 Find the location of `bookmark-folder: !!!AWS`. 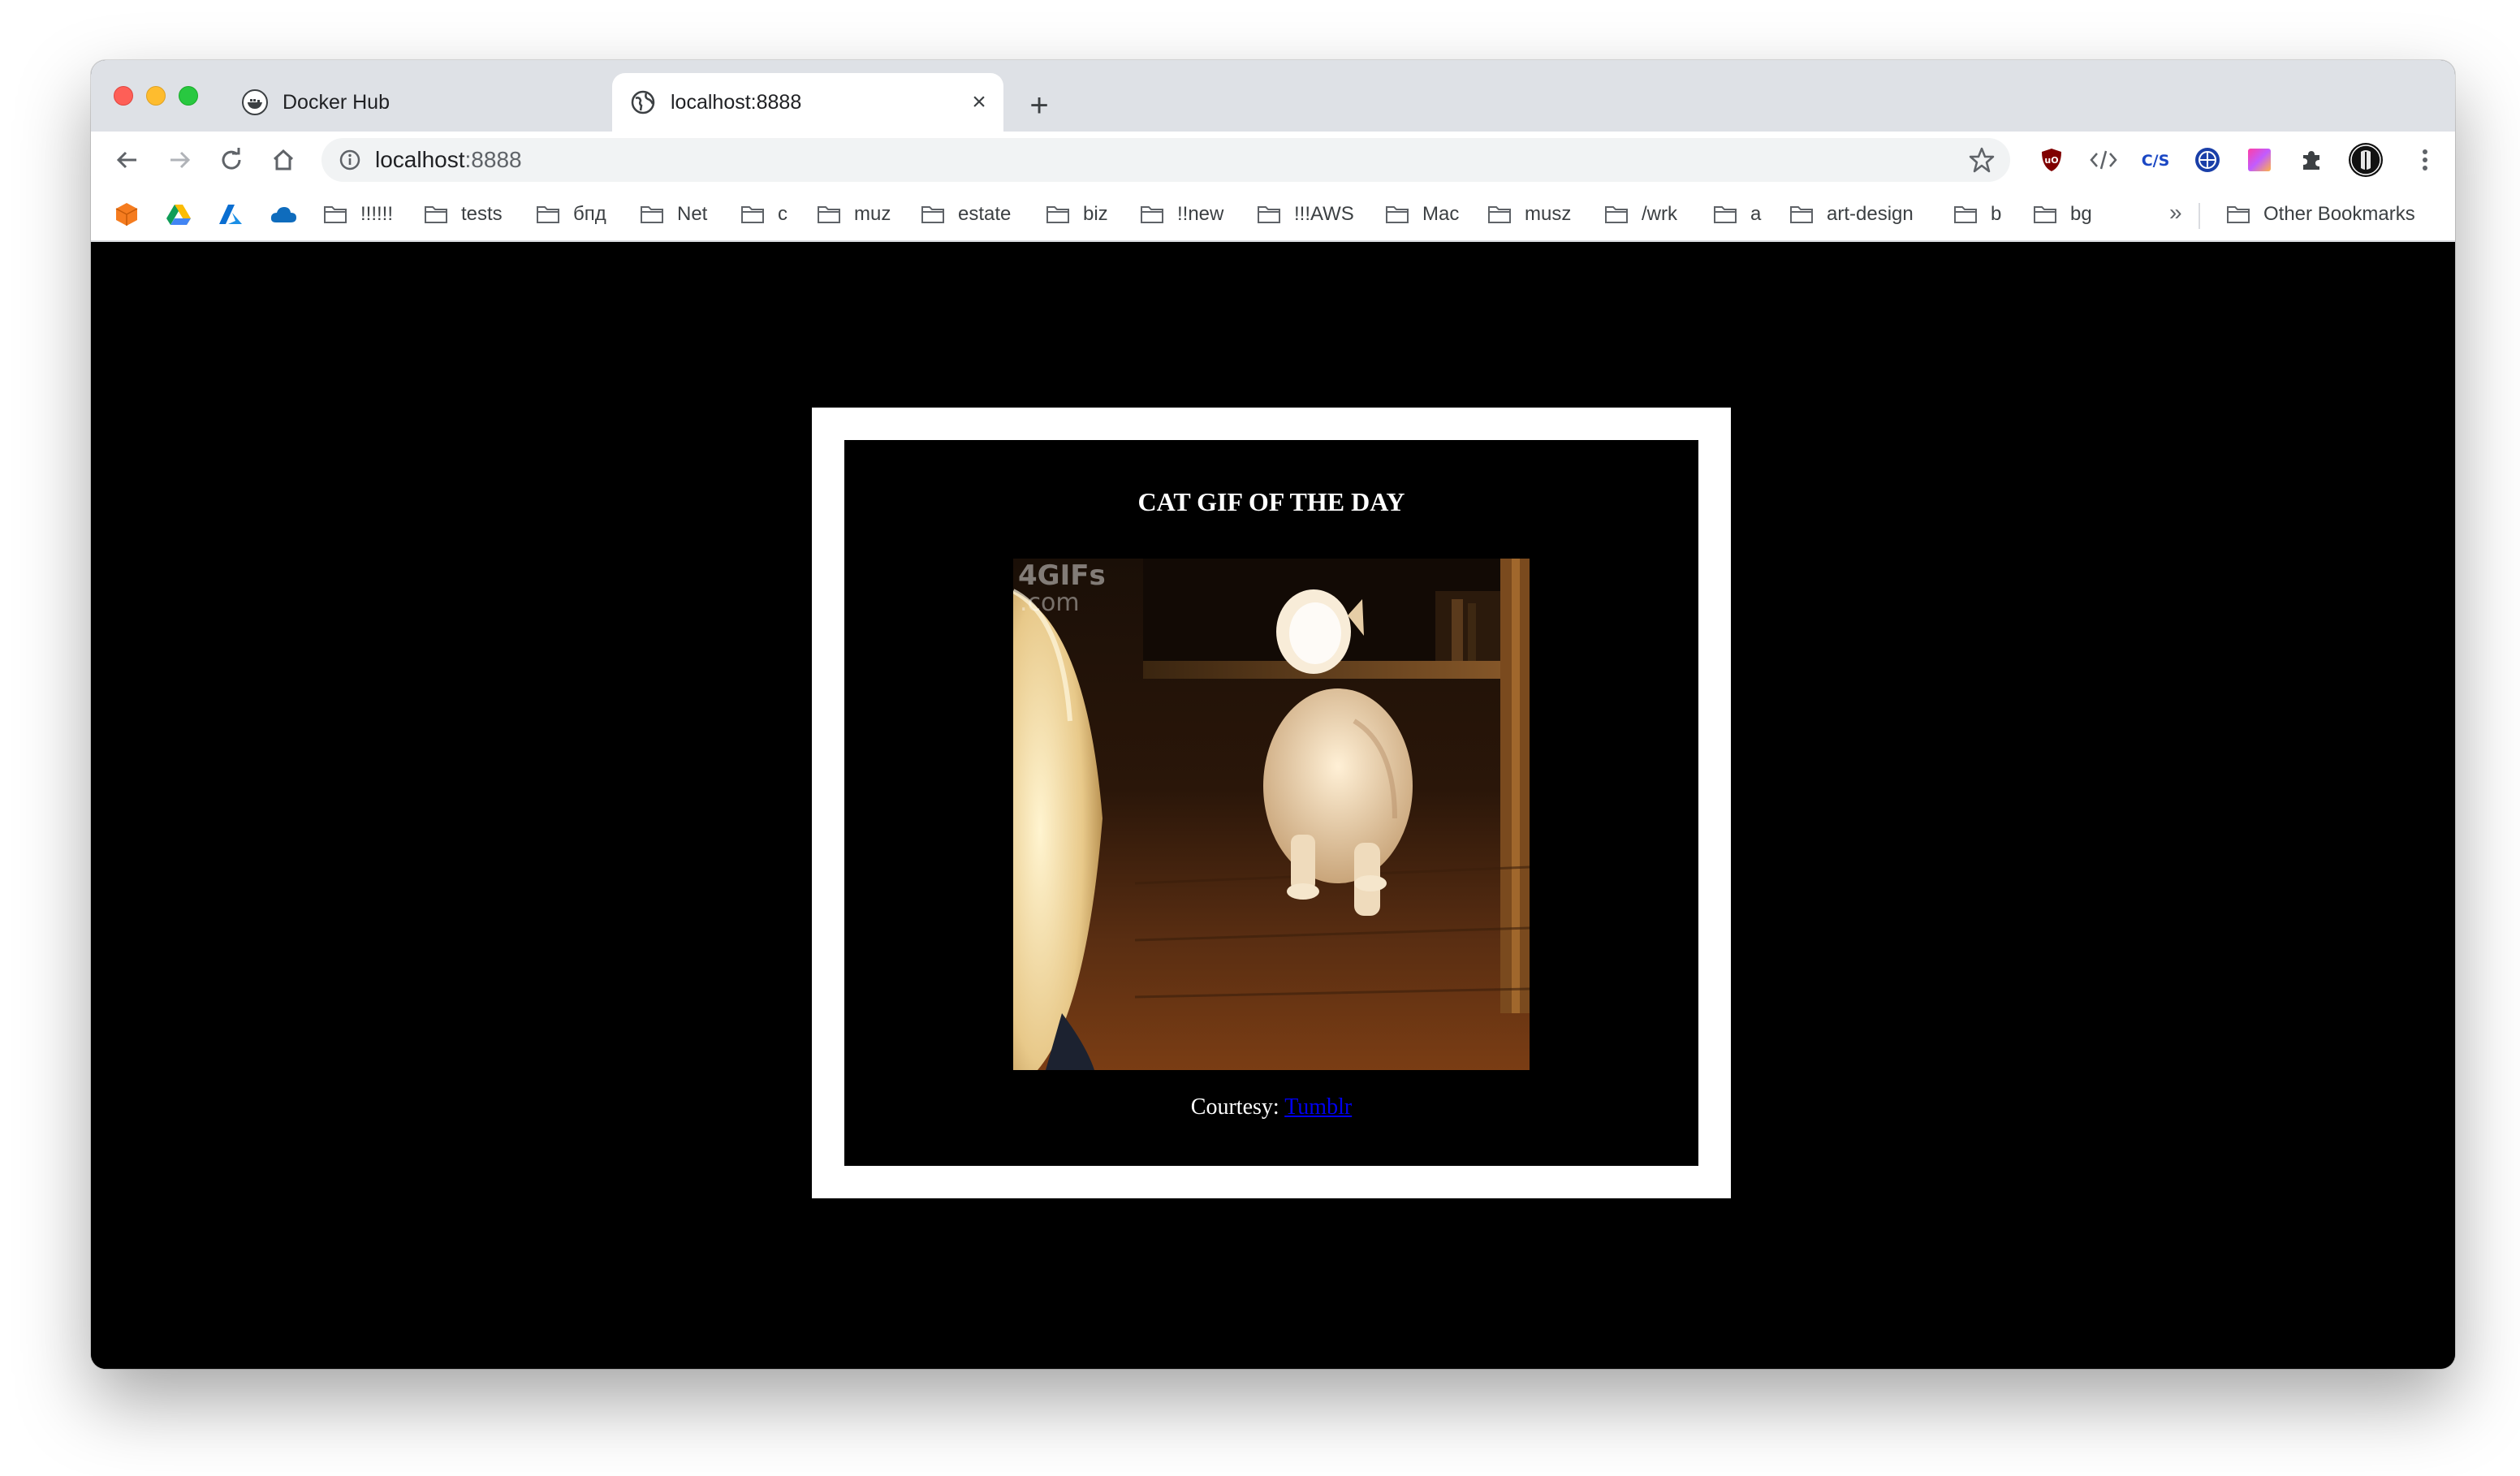

bookmark-folder: !!!AWS is located at coordinates (1305, 214).